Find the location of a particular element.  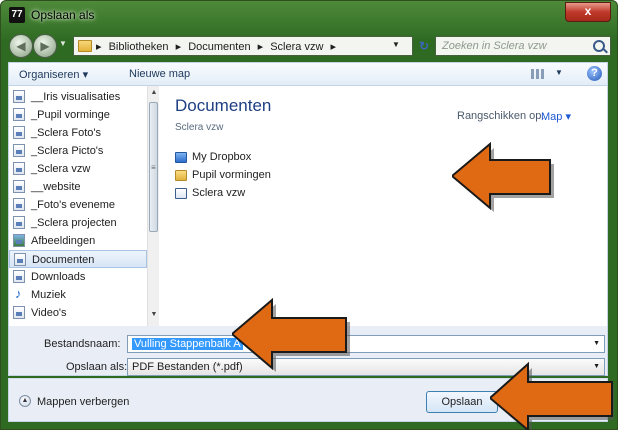

search-icon is located at coordinates (599, 46).